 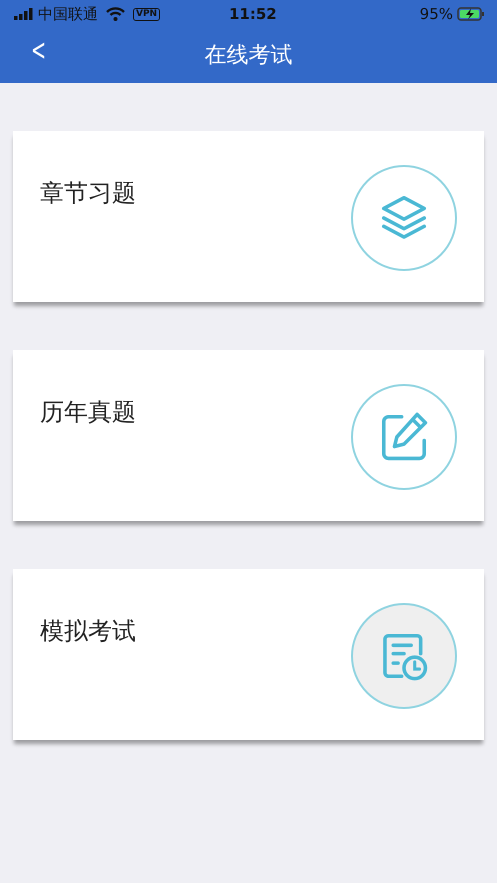 I want to click on card-title: 历年真题, so click(x=88, y=412).